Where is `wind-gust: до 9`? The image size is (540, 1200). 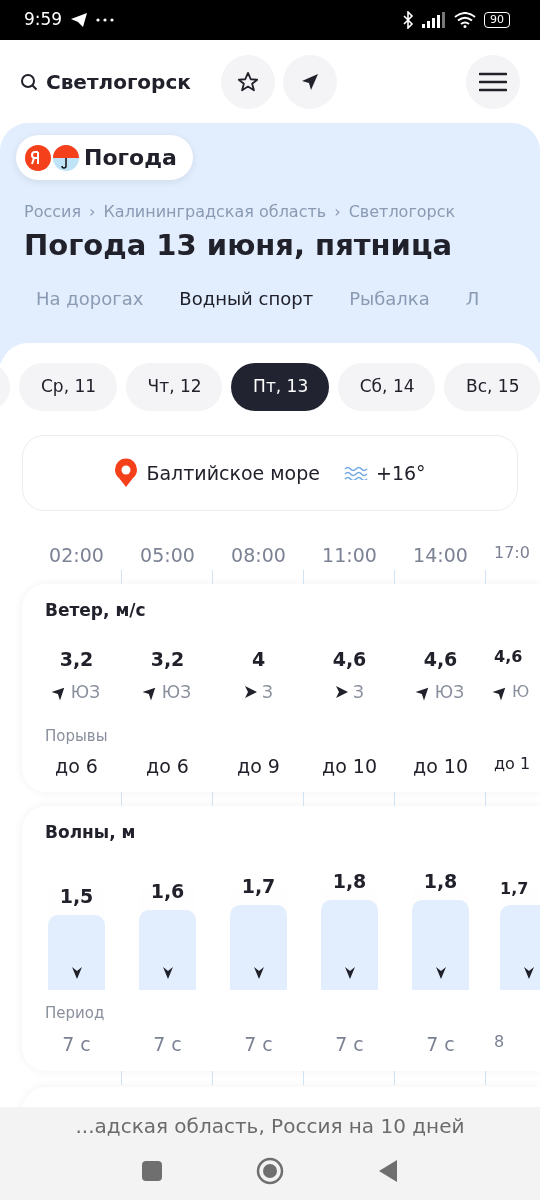
wind-gust: до 9 is located at coordinates (258, 765).